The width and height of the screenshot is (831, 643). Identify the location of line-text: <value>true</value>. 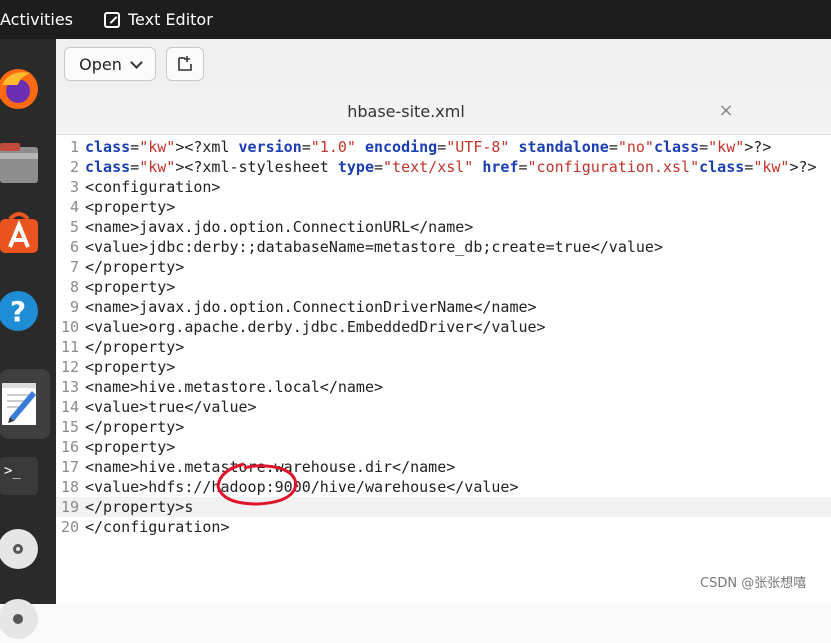
(171, 407).